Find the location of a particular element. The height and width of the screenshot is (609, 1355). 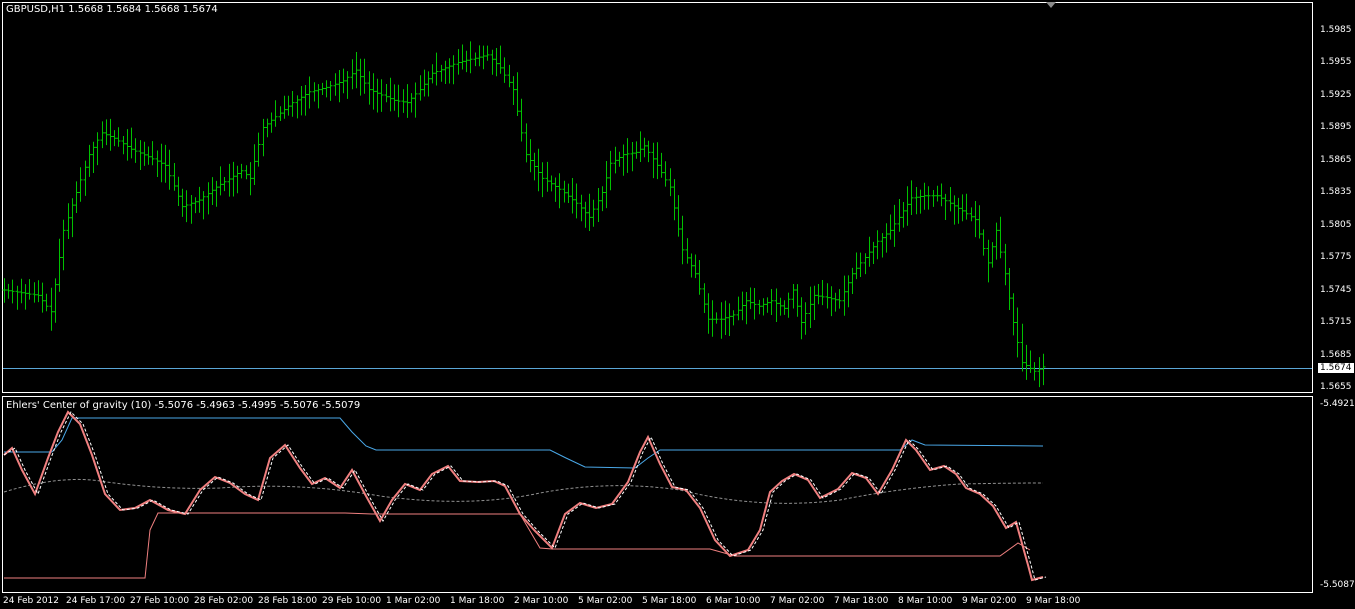

price-tick: 1.5835 is located at coordinates (1336, 192).